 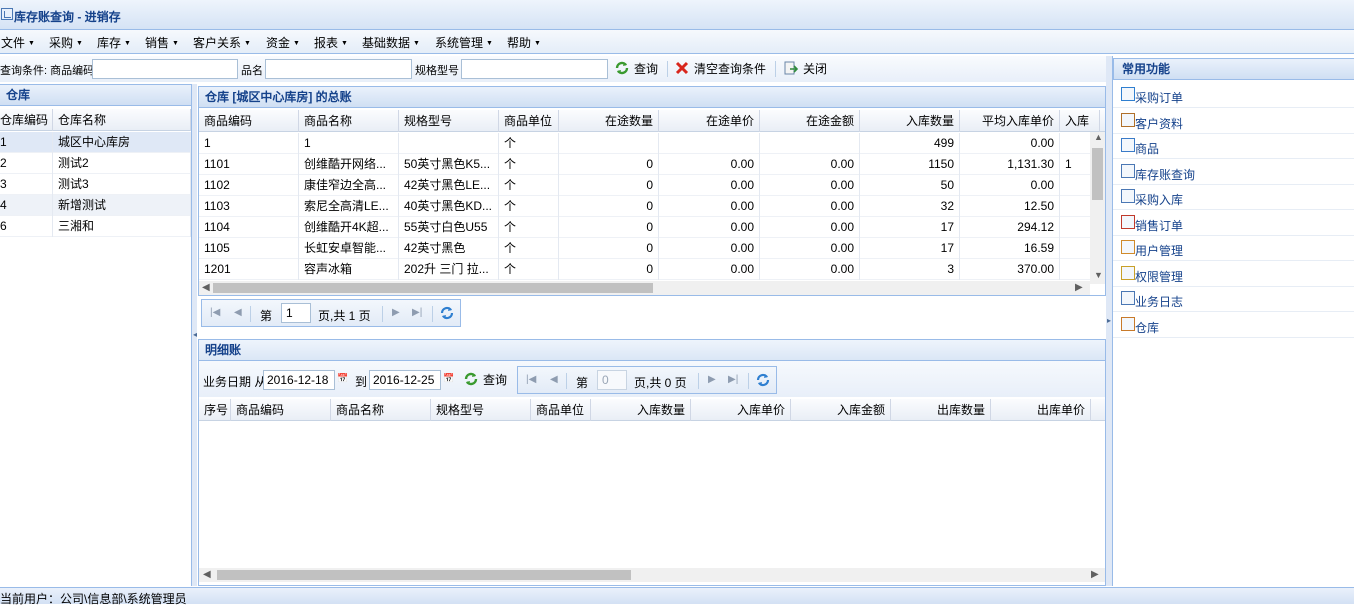 What do you see at coordinates (464, 42) in the screenshot?
I see `menu-system: 系统管理 ▼` at bounding box center [464, 42].